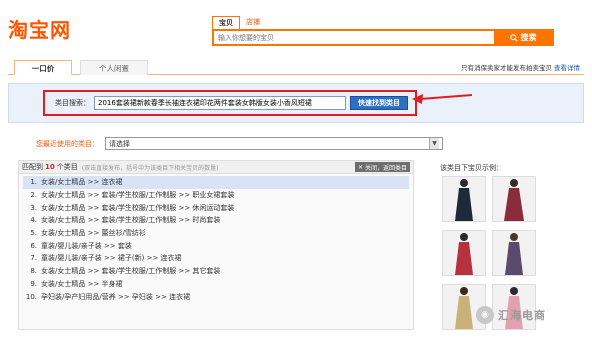 This screenshot has width=592, height=342. I want to click on list-item-number: 9., so click(33, 283).